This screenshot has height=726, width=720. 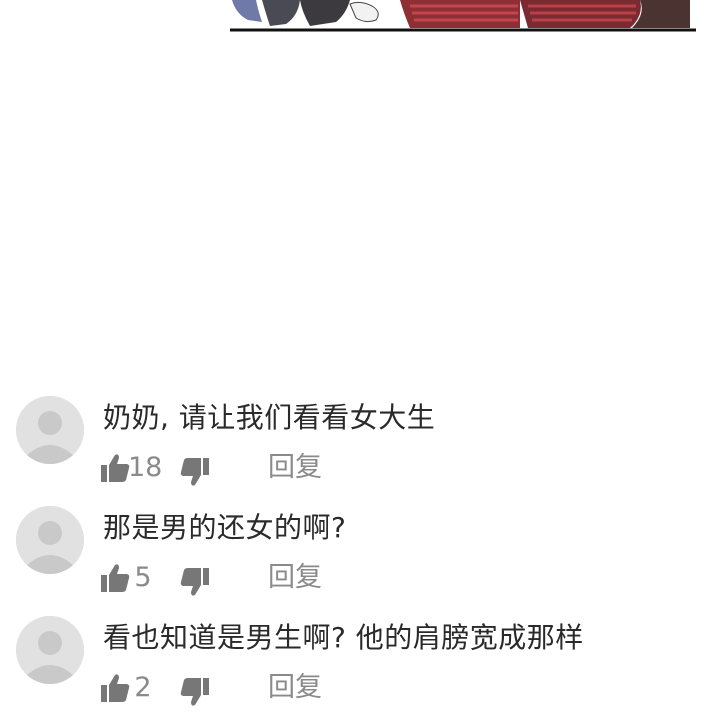 I want to click on comment-text: 那是男的还女的啊?, so click(x=225, y=527).